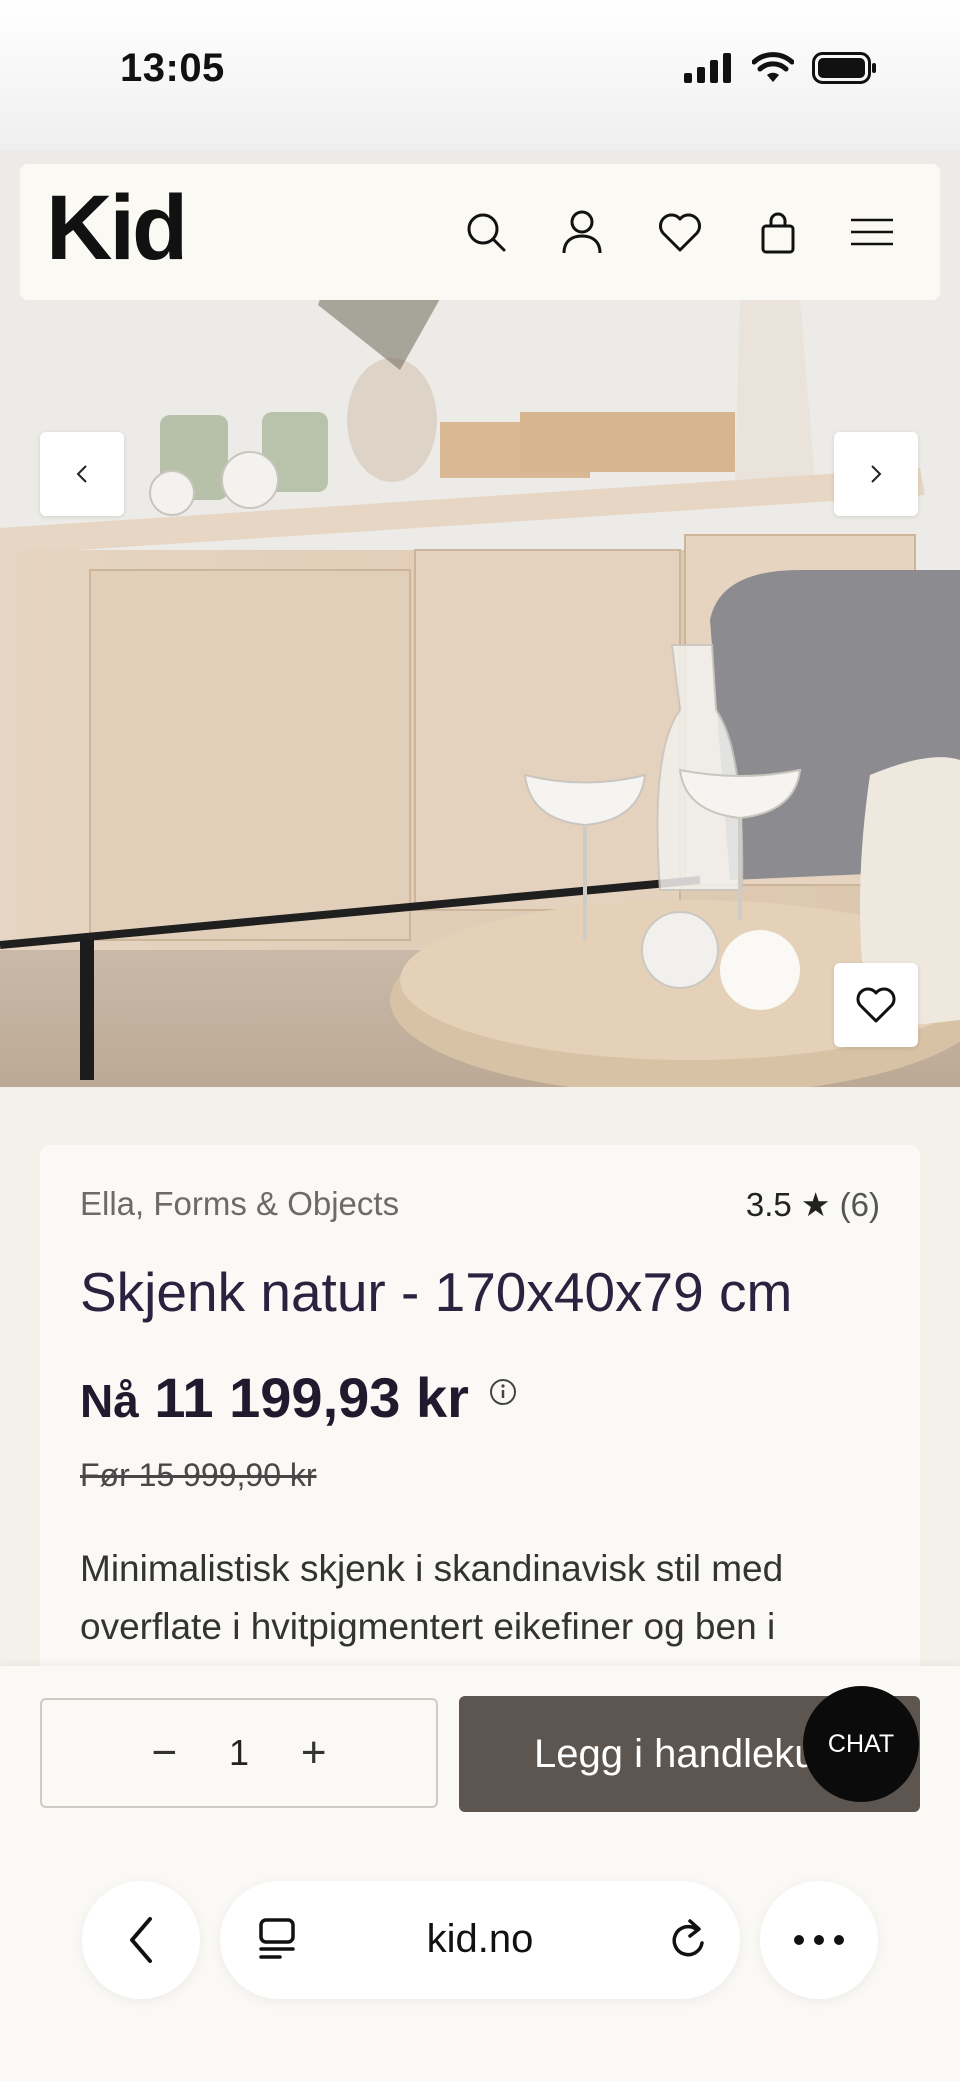 The width and height of the screenshot is (960, 2081). I want to click on quantity-increase-button: +, so click(314, 1753).